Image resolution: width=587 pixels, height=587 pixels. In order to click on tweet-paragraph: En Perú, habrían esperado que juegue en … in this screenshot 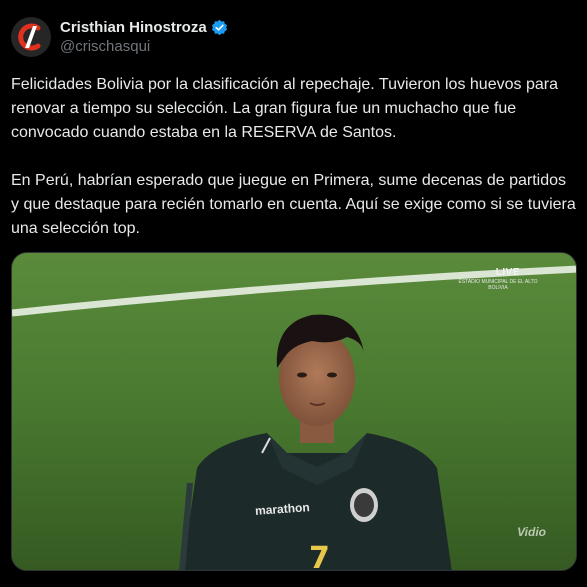, I will do `click(293, 204)`.